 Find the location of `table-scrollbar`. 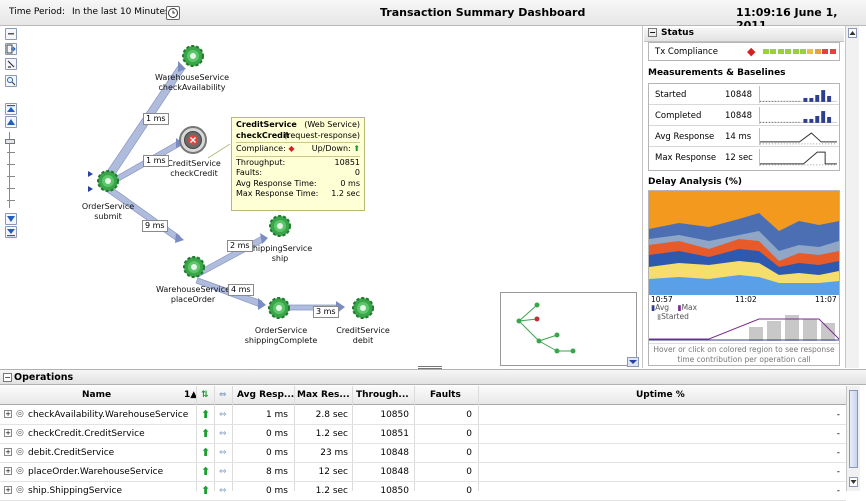

table-scrollbar is located at coordinates (853, 438).